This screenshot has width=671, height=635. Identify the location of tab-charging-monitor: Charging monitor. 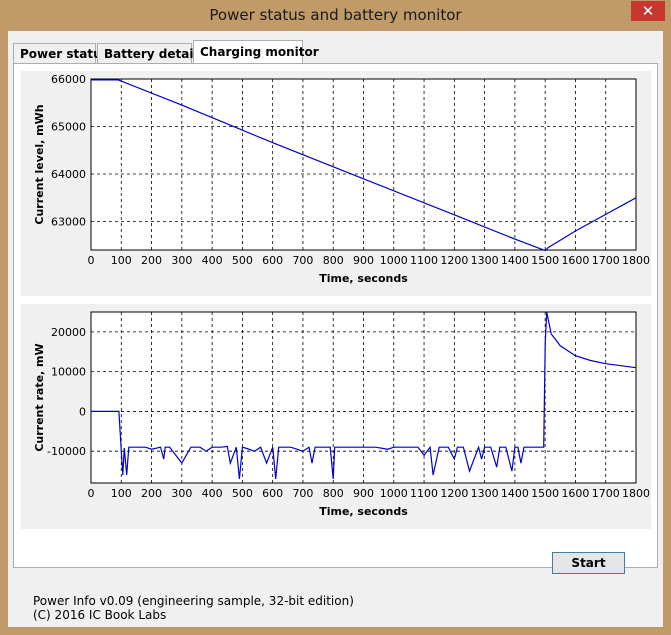
(256, 52).